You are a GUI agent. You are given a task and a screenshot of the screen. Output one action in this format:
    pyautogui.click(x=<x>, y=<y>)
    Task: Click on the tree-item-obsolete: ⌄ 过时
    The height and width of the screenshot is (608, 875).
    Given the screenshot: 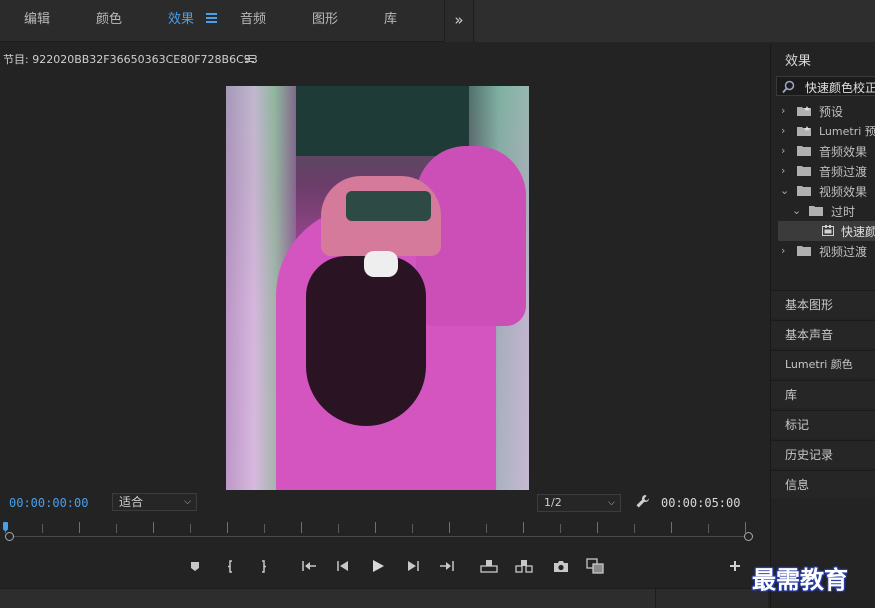 What is the action you would take?
    pyautogui.click(x=823, y=211)
    